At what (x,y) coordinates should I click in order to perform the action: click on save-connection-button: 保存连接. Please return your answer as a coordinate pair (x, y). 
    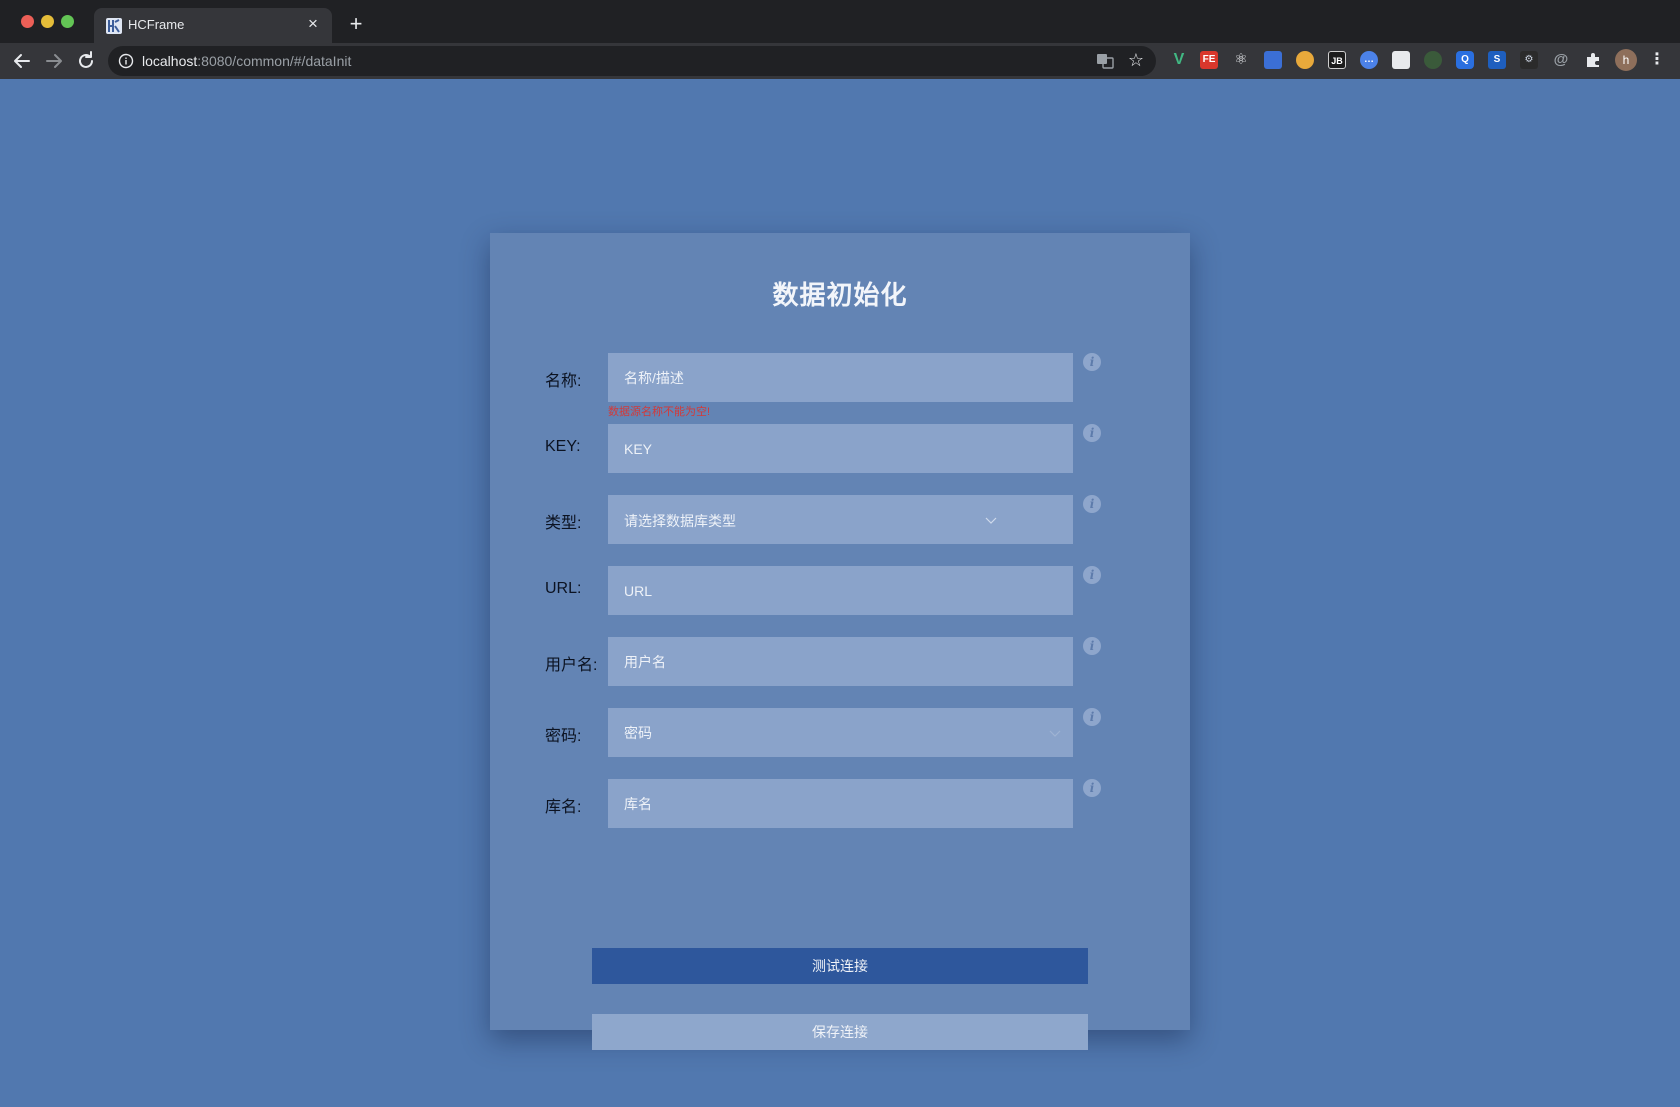
    Looking at the image, I should click on (840, 1032).